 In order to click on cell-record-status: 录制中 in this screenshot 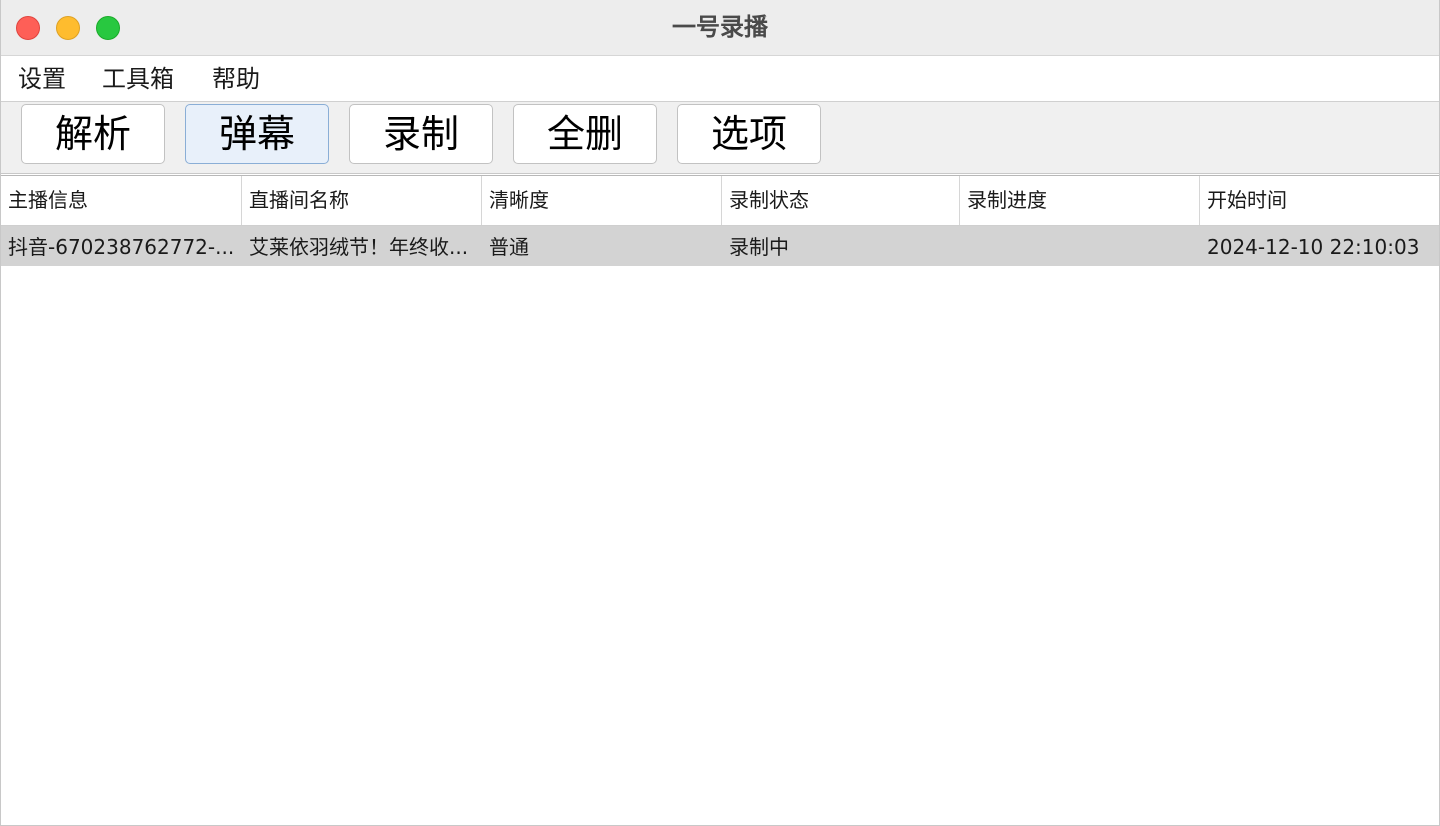, I will do `click(759, 247)`.